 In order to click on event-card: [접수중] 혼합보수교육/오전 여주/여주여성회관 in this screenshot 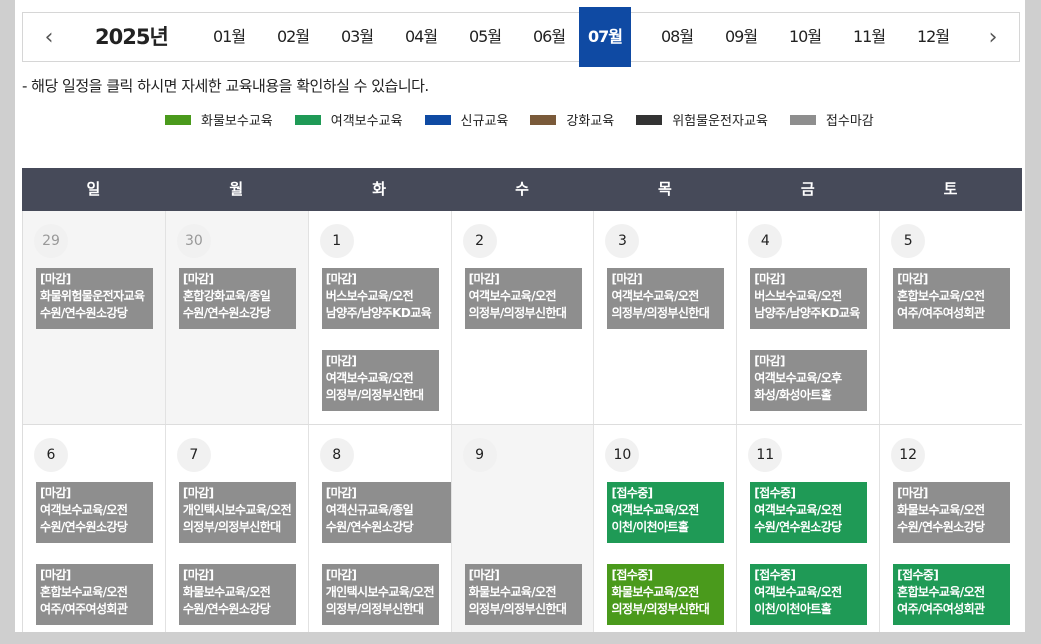, I will do `click(952, 594)`.